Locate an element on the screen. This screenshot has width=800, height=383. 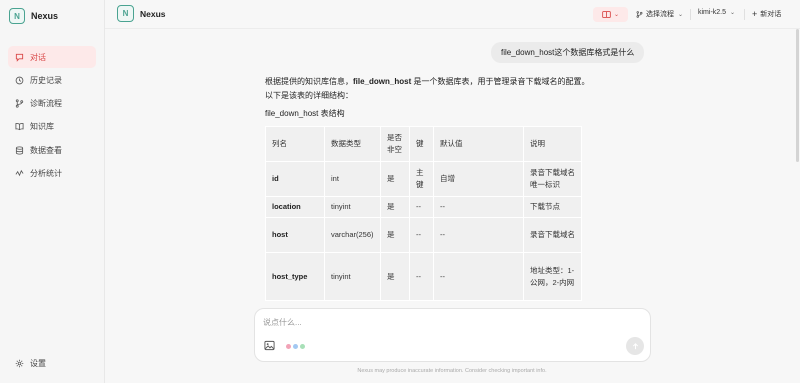
table-cell: 录音下载域名 is located at coordinates (552, 235).